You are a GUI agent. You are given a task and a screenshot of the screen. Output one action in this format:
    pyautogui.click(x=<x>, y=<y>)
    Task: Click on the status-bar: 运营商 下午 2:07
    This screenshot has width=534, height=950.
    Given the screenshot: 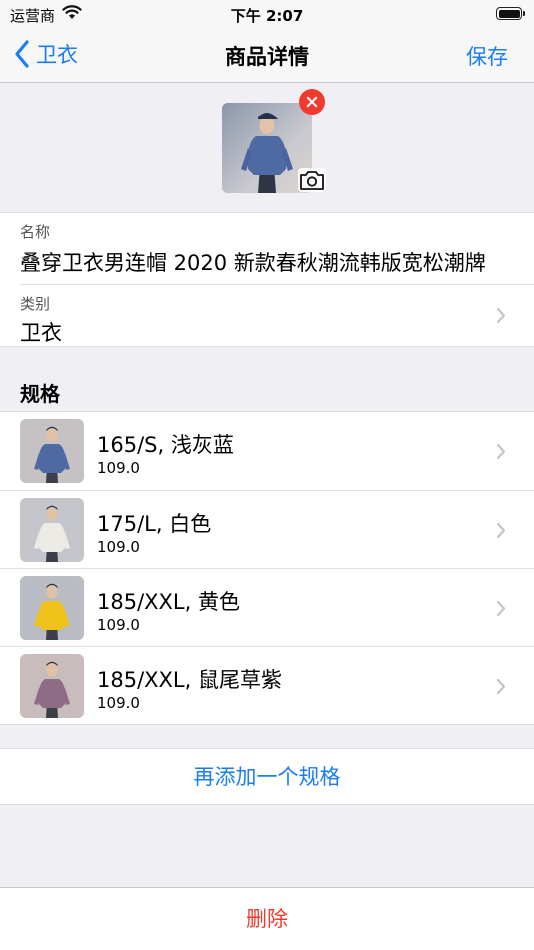 What is the action you would take?
    pyautogui.click(x=267, y=14)
    